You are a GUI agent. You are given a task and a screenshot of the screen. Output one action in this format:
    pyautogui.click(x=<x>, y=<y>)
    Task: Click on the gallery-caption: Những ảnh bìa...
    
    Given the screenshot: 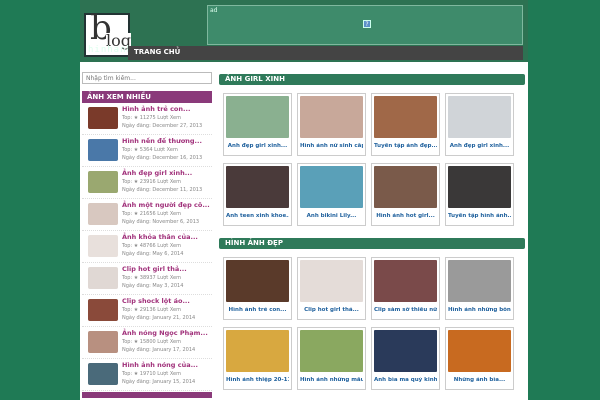 What is the action you would take?
    pyautogui.click(x=479, y=380)
    